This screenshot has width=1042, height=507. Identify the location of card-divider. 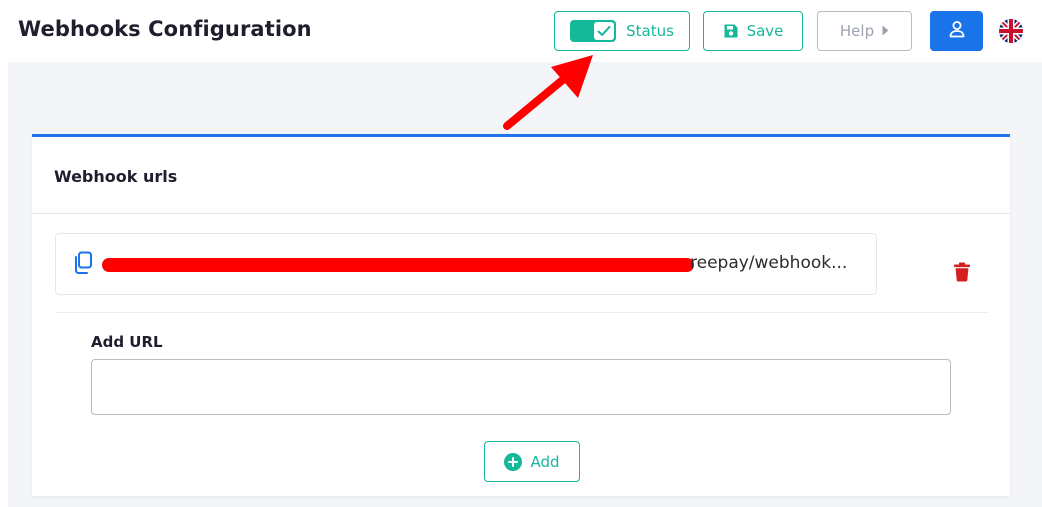
(521, 213).